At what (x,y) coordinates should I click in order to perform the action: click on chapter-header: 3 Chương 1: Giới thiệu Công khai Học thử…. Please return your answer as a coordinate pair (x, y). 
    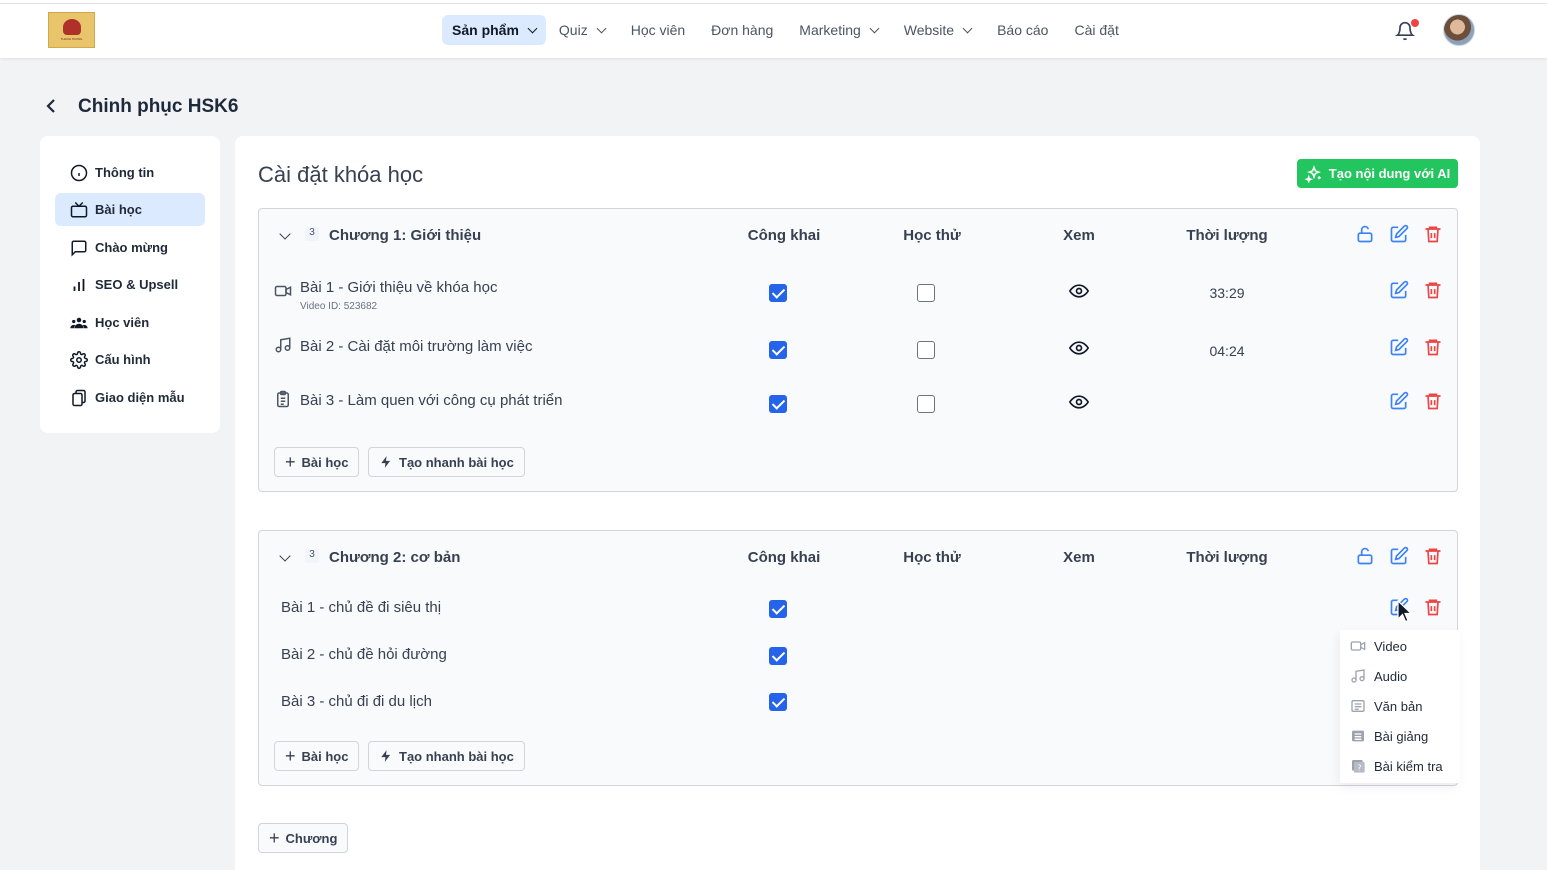
    Looking at the image, I should click on (858, 235).